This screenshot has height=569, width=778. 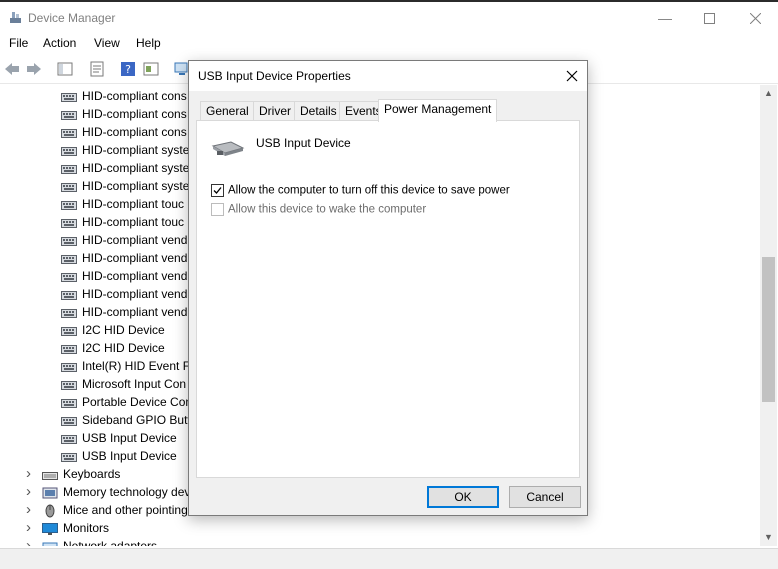 What do you see at coordinates (127, 492) in the screenshot?
I see `tree-category-label: Memory technology dev` at bounding box center [127, 492].